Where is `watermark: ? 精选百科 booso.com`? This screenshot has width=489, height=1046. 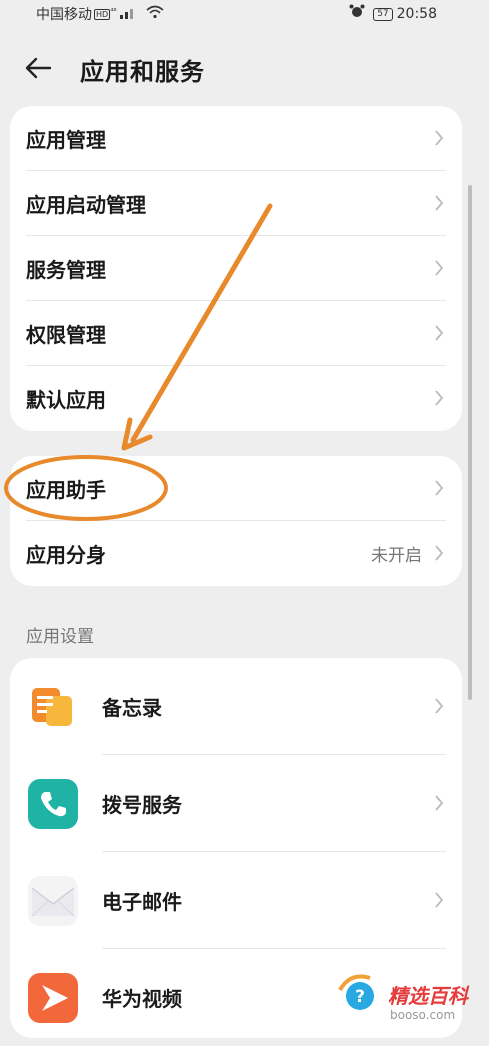 watermark: ? 精选百科 booso.com is located at coordinates (405, 995).